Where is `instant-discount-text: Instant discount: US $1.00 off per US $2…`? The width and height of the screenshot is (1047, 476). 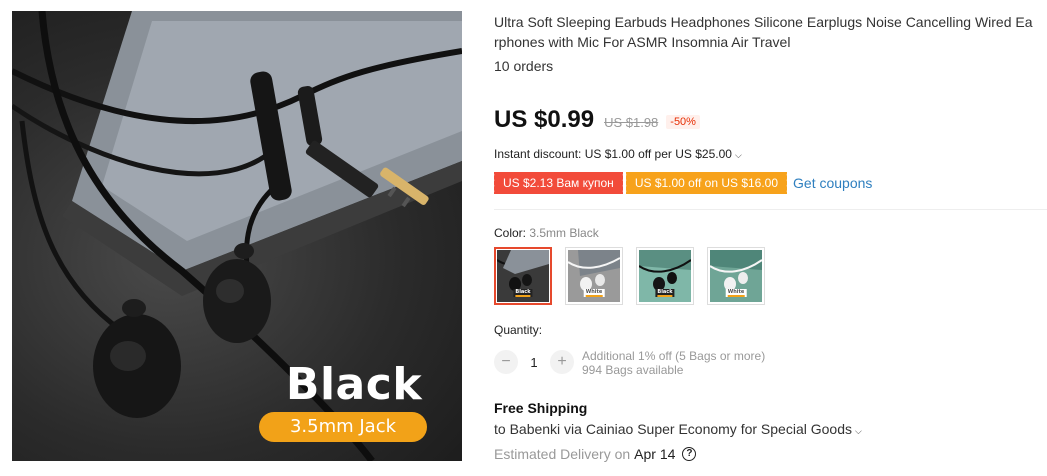
instant-discount-text: Instant discount: US $1.00 off per US $2… is located at coordinates (613, 154).